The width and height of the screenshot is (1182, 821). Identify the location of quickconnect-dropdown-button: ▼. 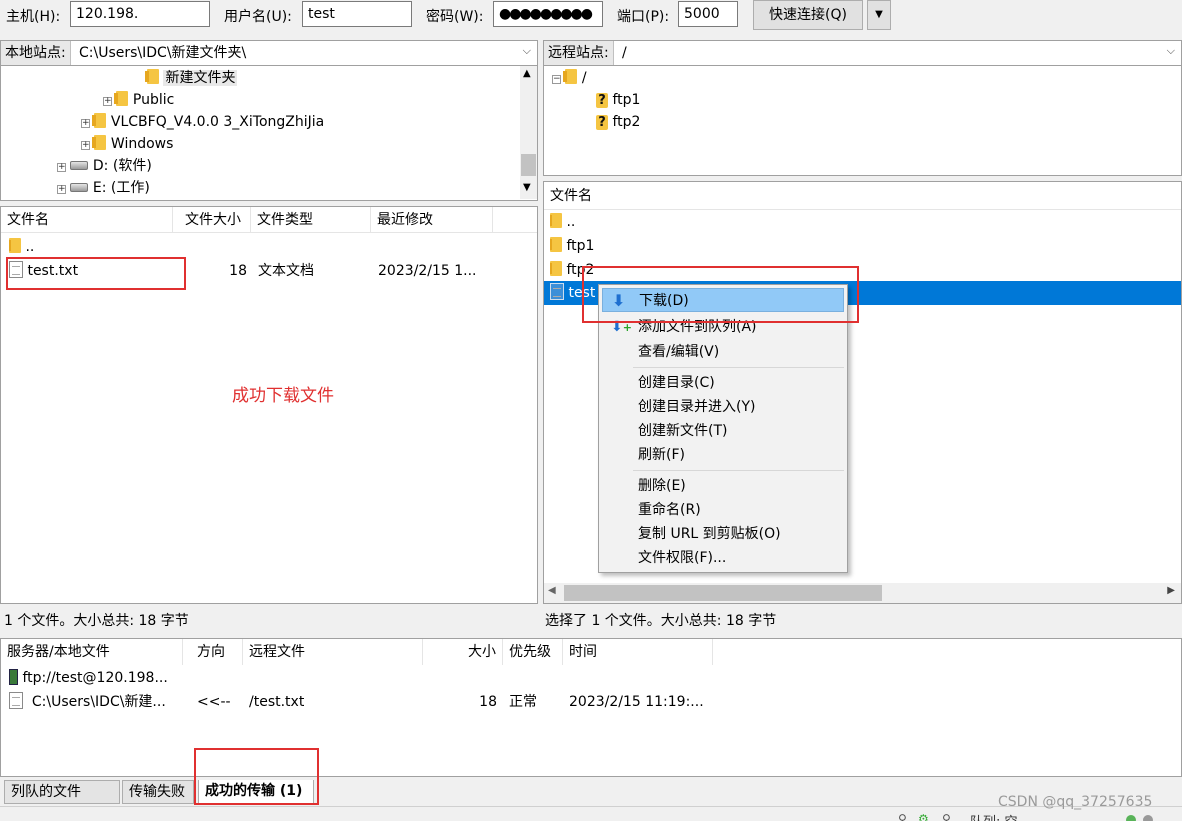
(879, 15).